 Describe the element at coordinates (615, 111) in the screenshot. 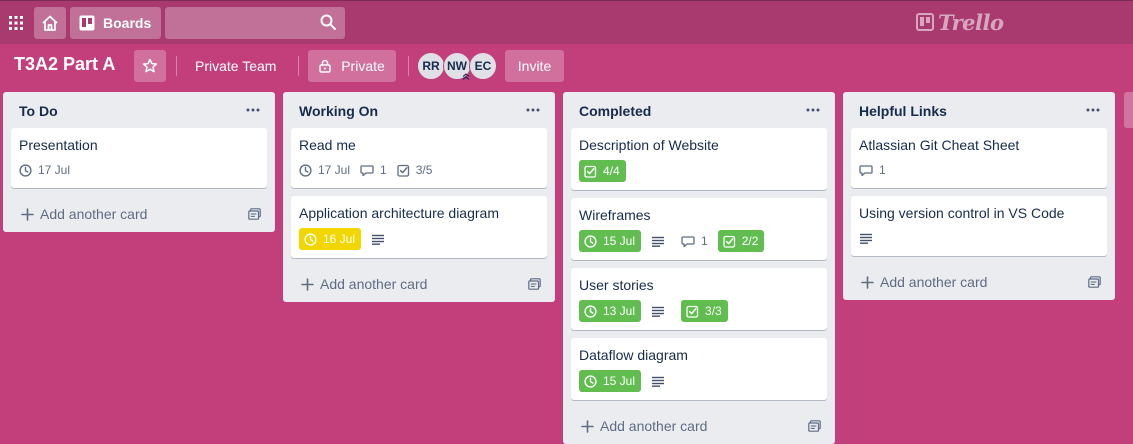

I see `list-title: Completed` at that location.